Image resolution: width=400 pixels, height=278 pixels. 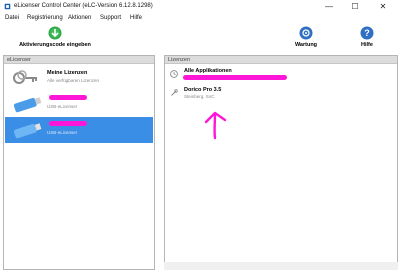 What do you see at coordinates (67, 73) in the screenshot?
I see `my-licenses-title: Meine Lizenzen` at bounding box center [67, 73].